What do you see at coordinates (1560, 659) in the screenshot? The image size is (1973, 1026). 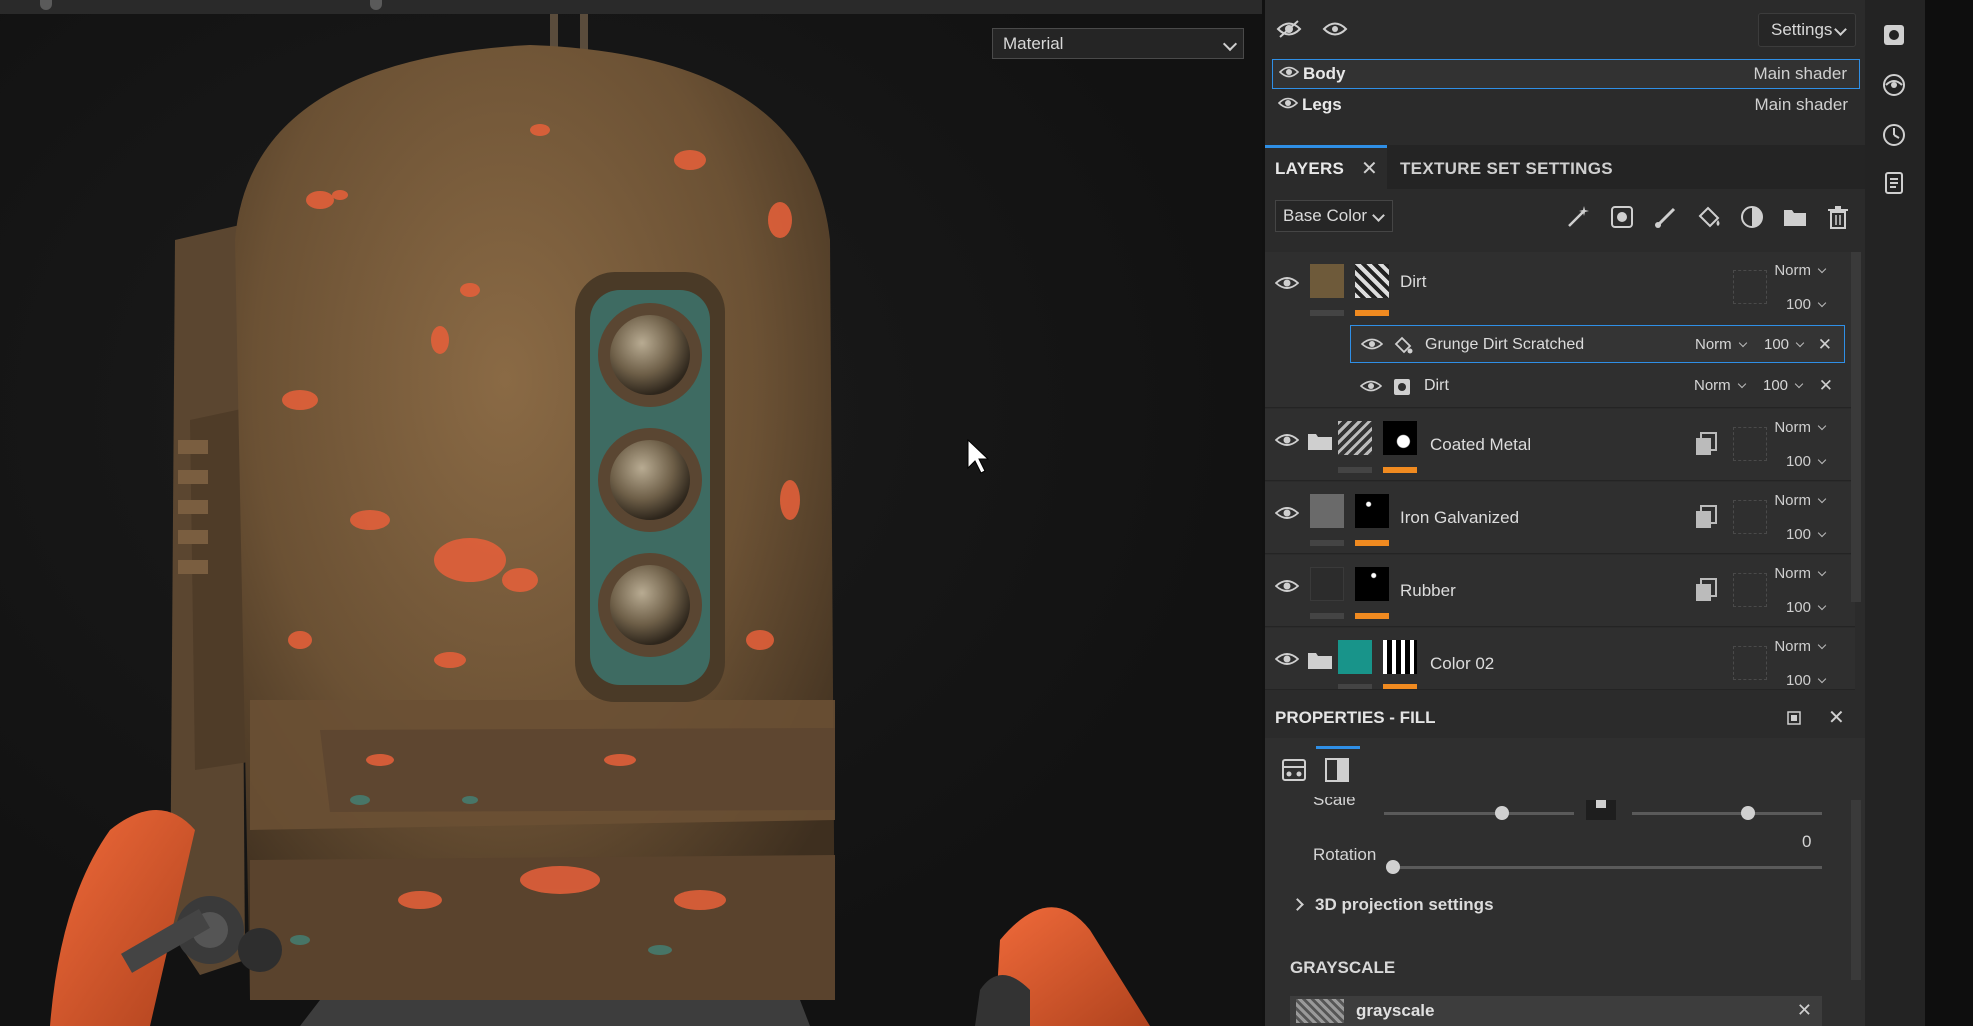 I see `layer-row-color-02: Color 02 Norm 100` at bounding box center [1560, 659].